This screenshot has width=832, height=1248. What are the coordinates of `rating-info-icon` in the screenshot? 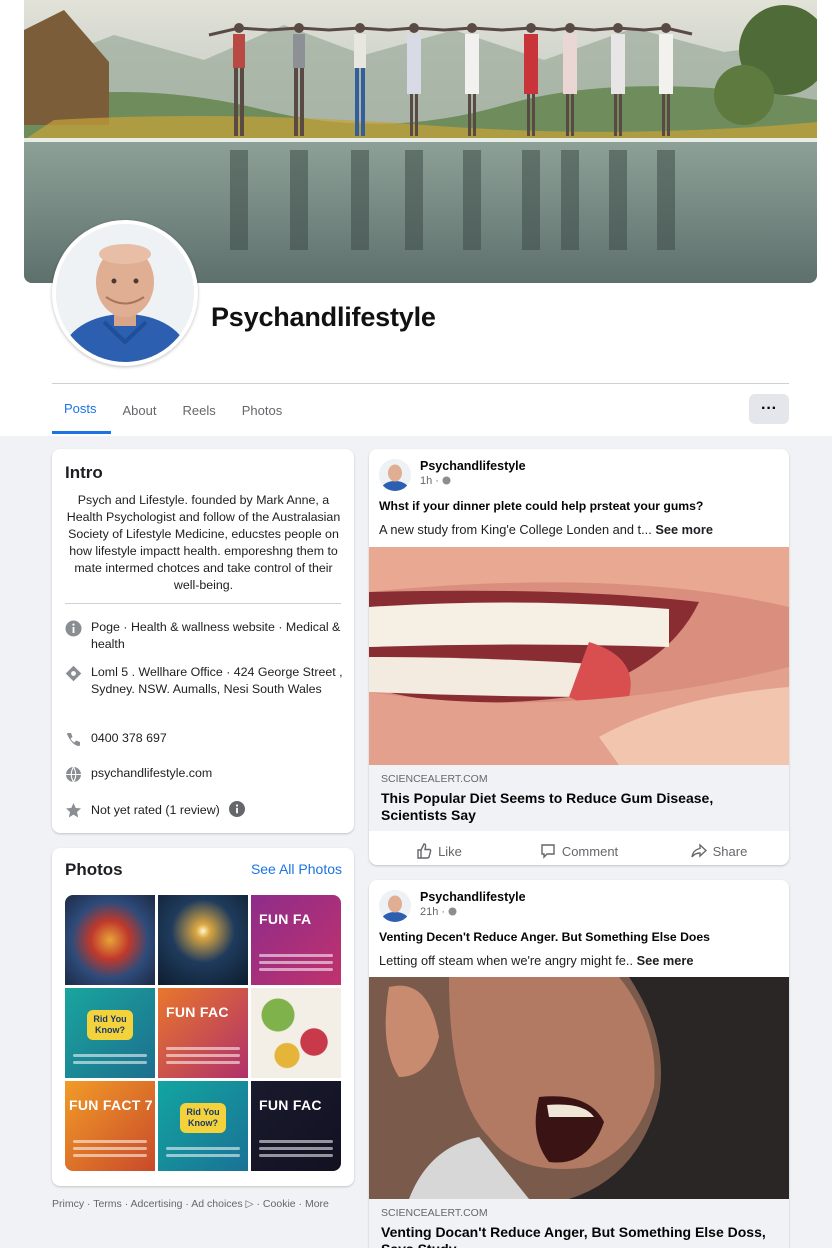 It's located at (237, 811).